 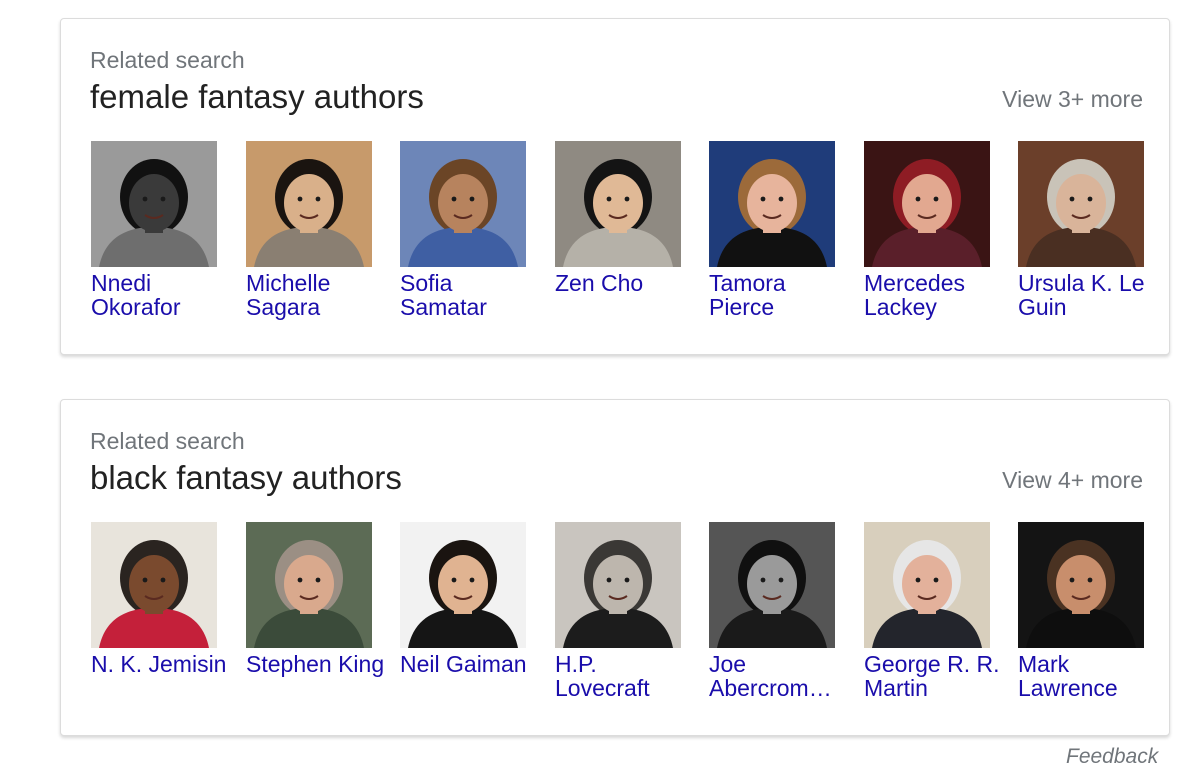 What do you see at coordinates (162, 664) in the screenshot?
I see `person-name-link: N. K. Jemisin` at bounding box center [162, 664].